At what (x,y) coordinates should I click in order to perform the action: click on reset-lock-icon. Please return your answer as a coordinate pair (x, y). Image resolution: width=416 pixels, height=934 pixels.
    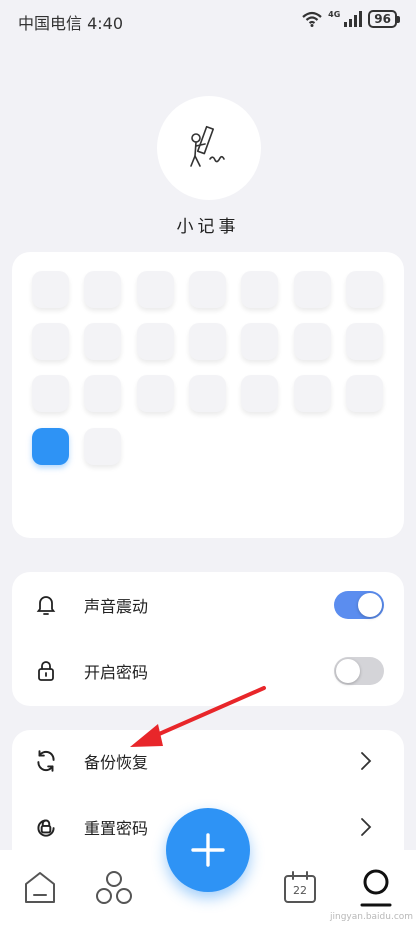
    Looking at the image, I should click on (46, 827).